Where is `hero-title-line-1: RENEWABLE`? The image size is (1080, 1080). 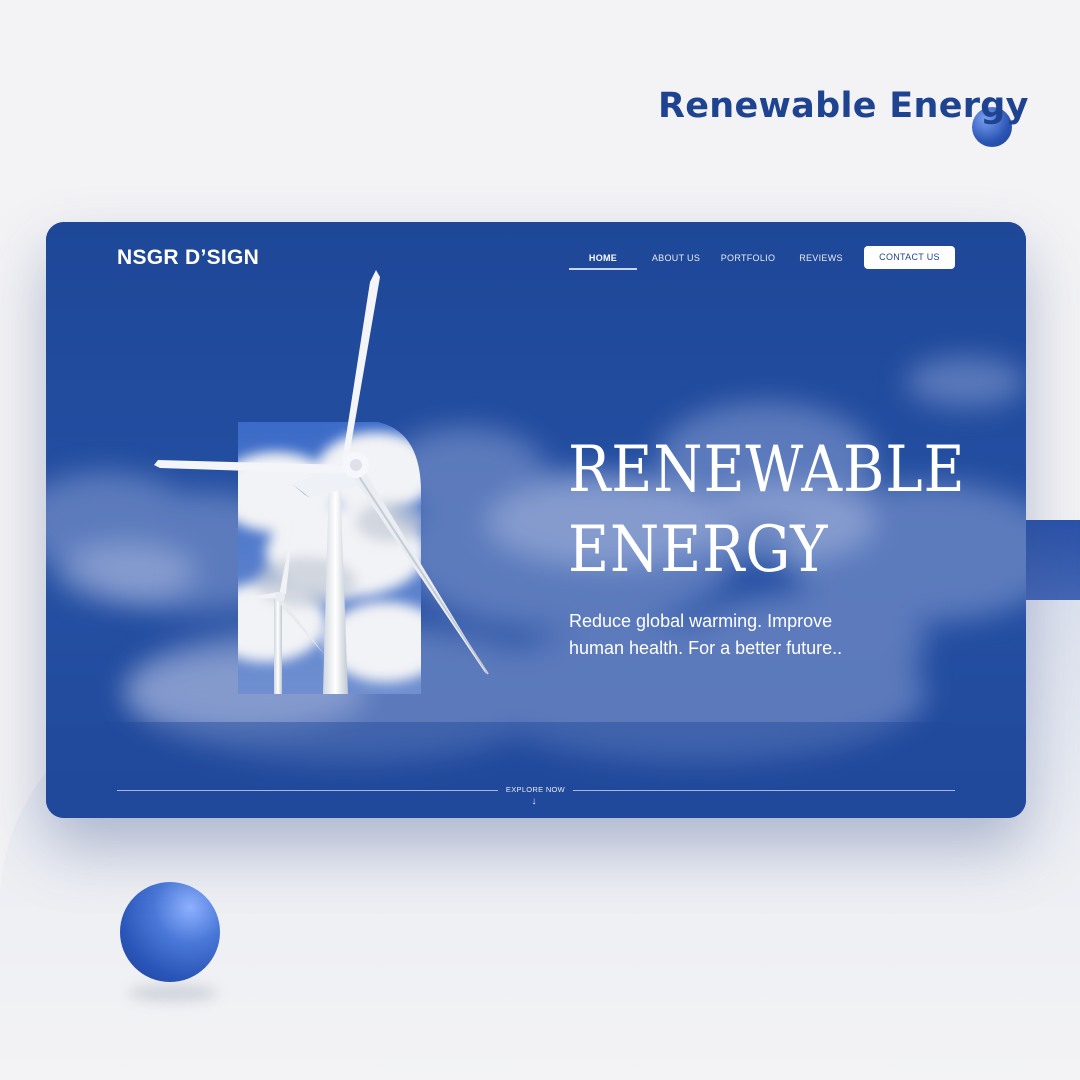
hero-title-line-1: RENEWABLE is located at coordinates (767, 470).